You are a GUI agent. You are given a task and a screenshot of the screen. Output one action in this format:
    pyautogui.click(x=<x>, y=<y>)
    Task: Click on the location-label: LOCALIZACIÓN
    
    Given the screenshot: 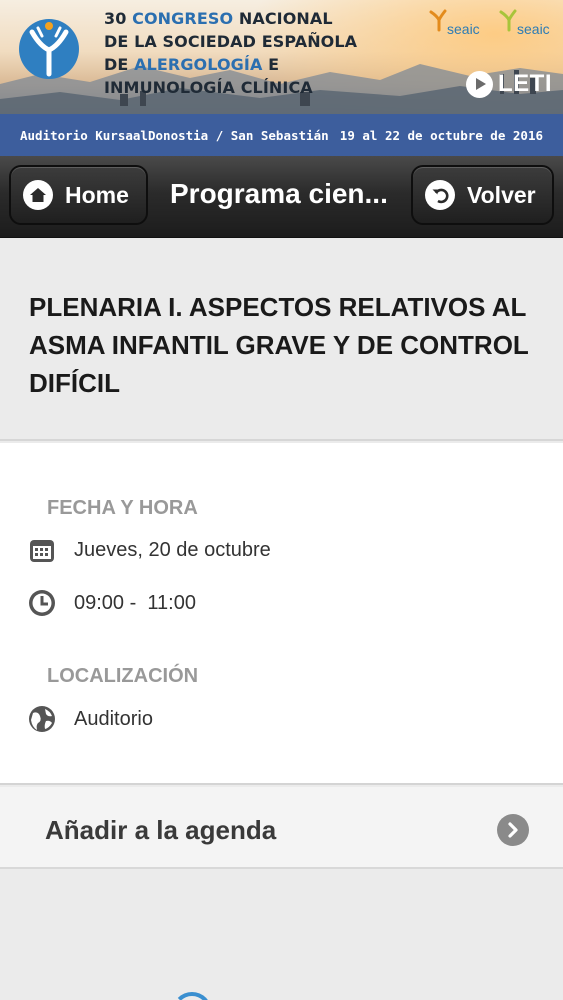 What is the action you would take?
    pyautogui.click(x=123, y=676)
    